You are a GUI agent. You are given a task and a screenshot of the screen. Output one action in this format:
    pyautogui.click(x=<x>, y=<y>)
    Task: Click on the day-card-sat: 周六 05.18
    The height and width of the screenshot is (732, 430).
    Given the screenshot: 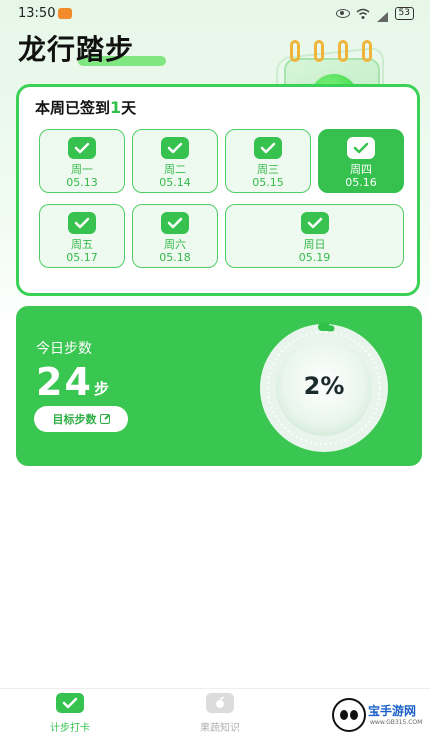 What is the action you would take?
    pyautogui.click(x=175, y=236)
    